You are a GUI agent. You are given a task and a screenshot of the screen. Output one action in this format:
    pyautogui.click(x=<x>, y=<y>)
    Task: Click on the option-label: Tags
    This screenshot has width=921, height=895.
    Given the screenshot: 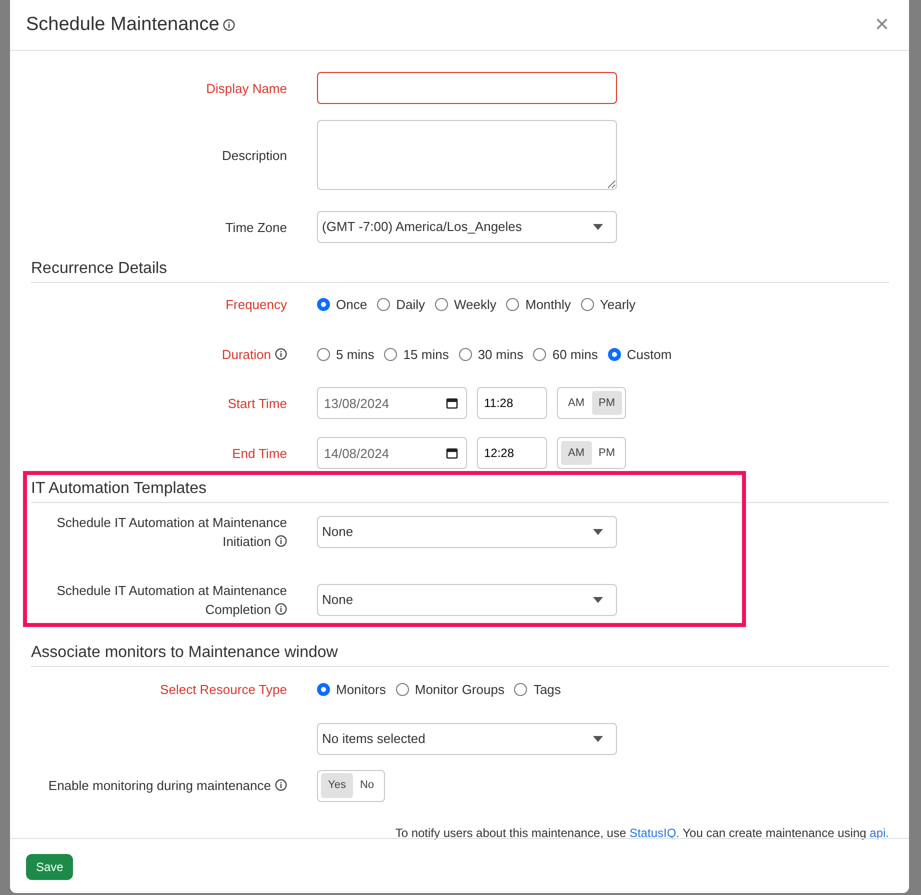 What is the action you would take?
    pyautogui.click(x=547, y=690)
    